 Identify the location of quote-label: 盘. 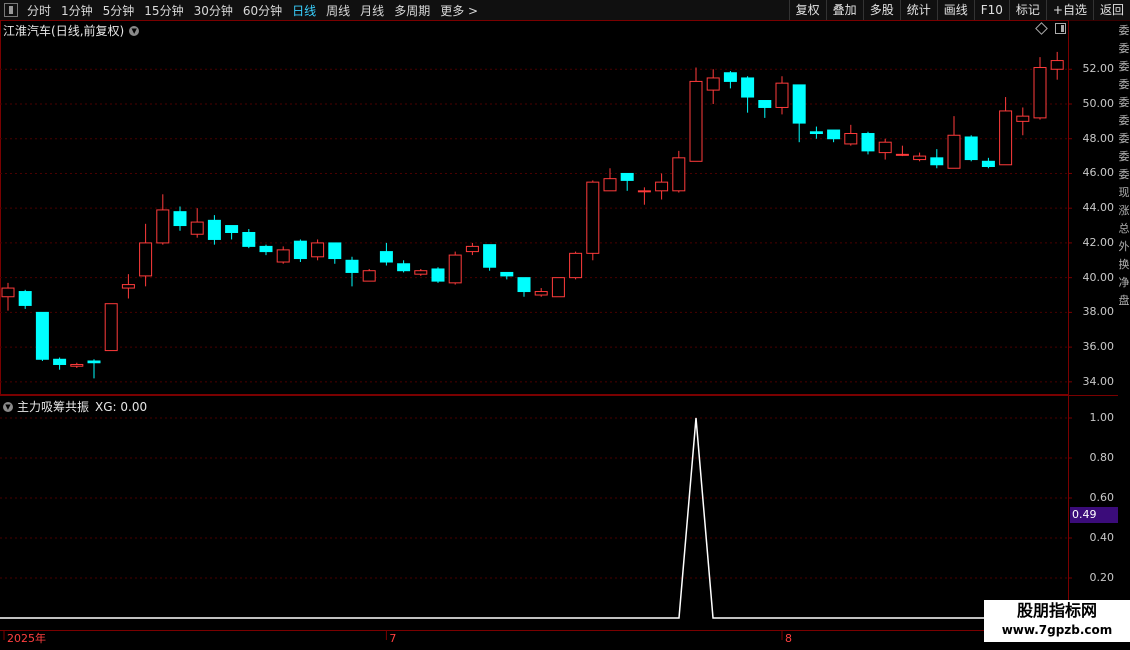
(1124, 300).